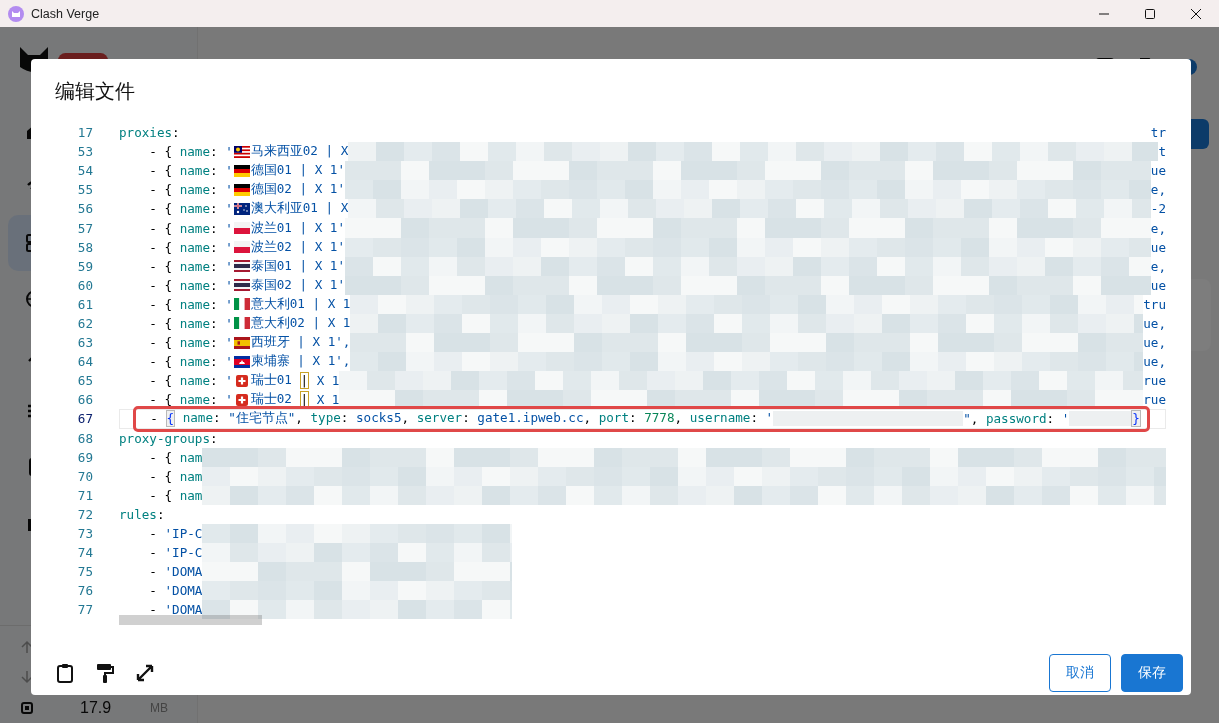 The height and width of the screenshot is (723, 1219). Describe the element at coordinates (84, 476) in the screenshot. I see `line-number: 70` at that location.